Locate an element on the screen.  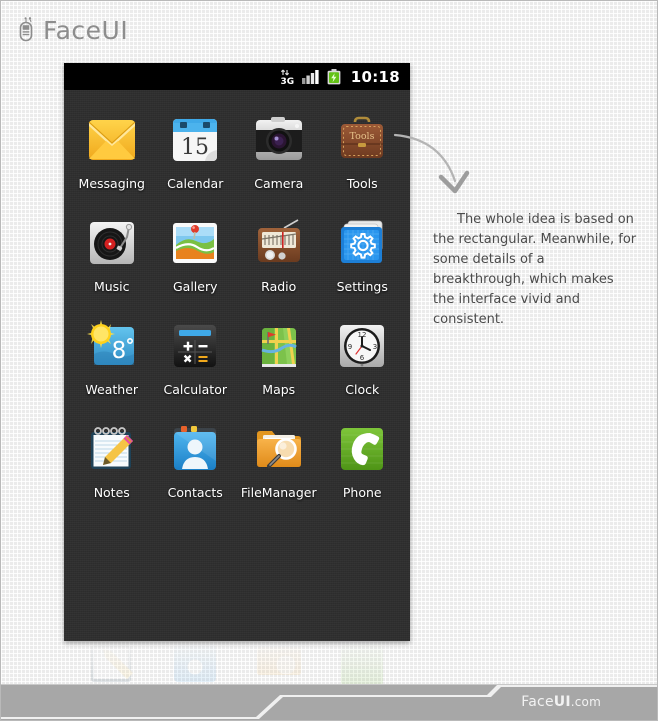
svg-text: 3G is located at coordinates (287, 81).